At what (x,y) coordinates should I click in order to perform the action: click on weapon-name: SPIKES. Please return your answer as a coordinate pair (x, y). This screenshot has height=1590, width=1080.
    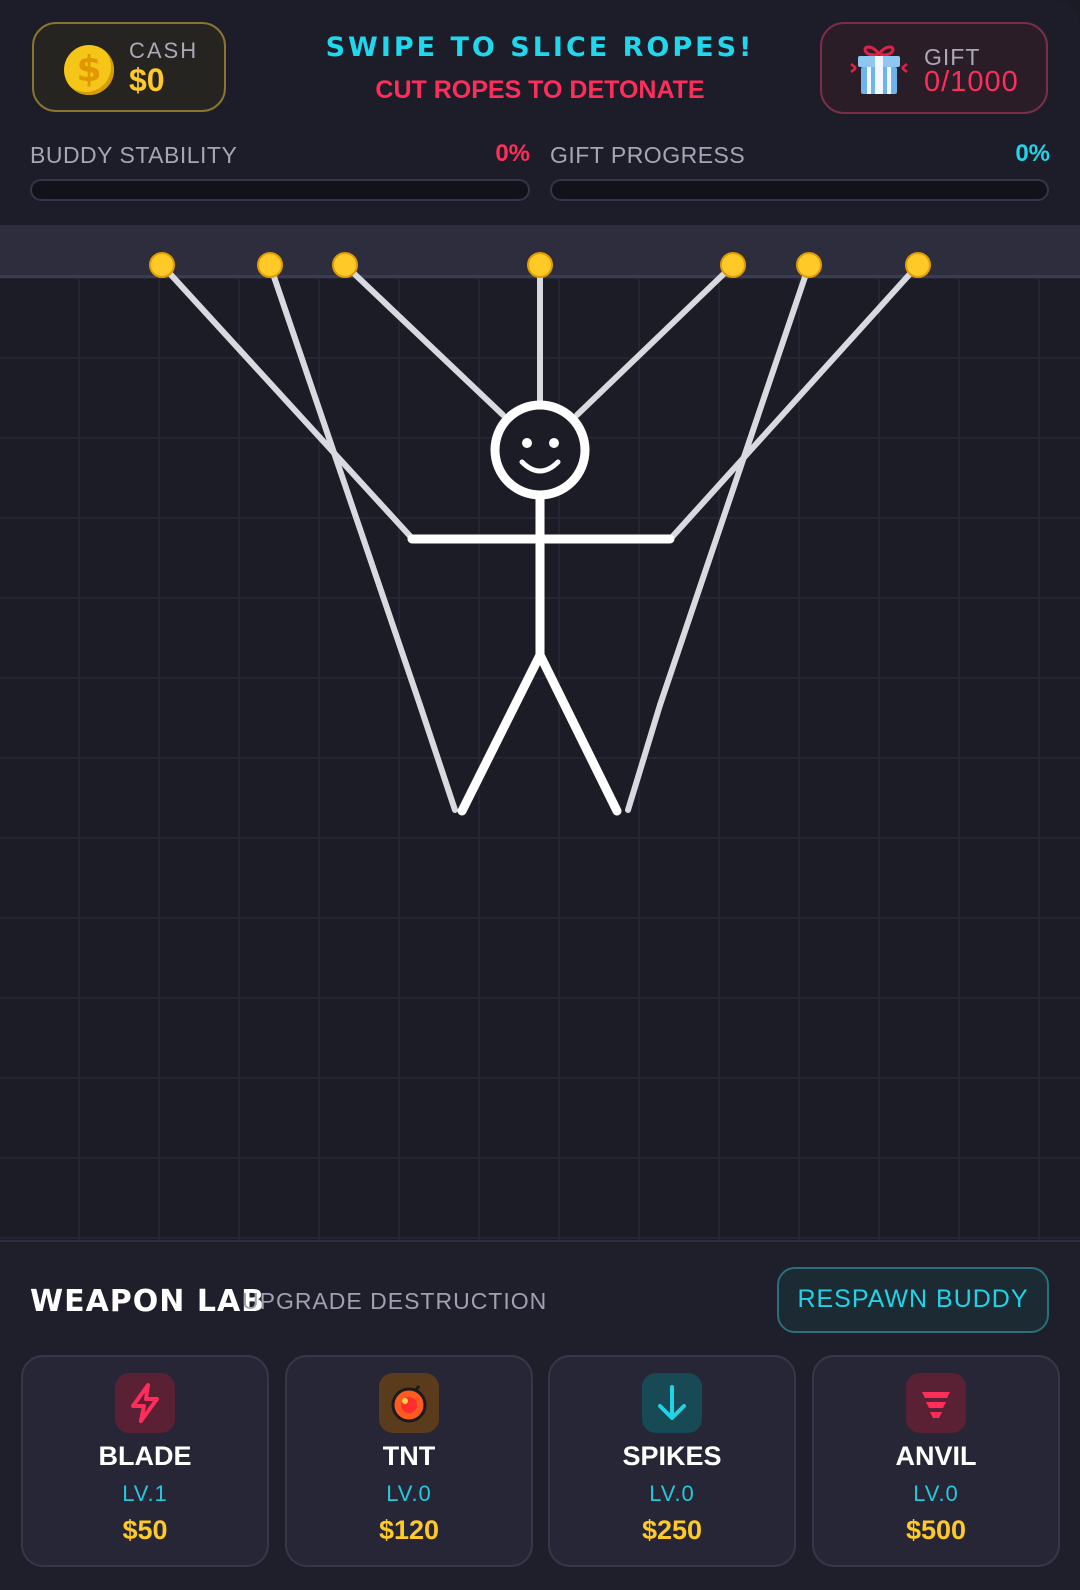
    Looking at the image, I should click on (672, 1456).